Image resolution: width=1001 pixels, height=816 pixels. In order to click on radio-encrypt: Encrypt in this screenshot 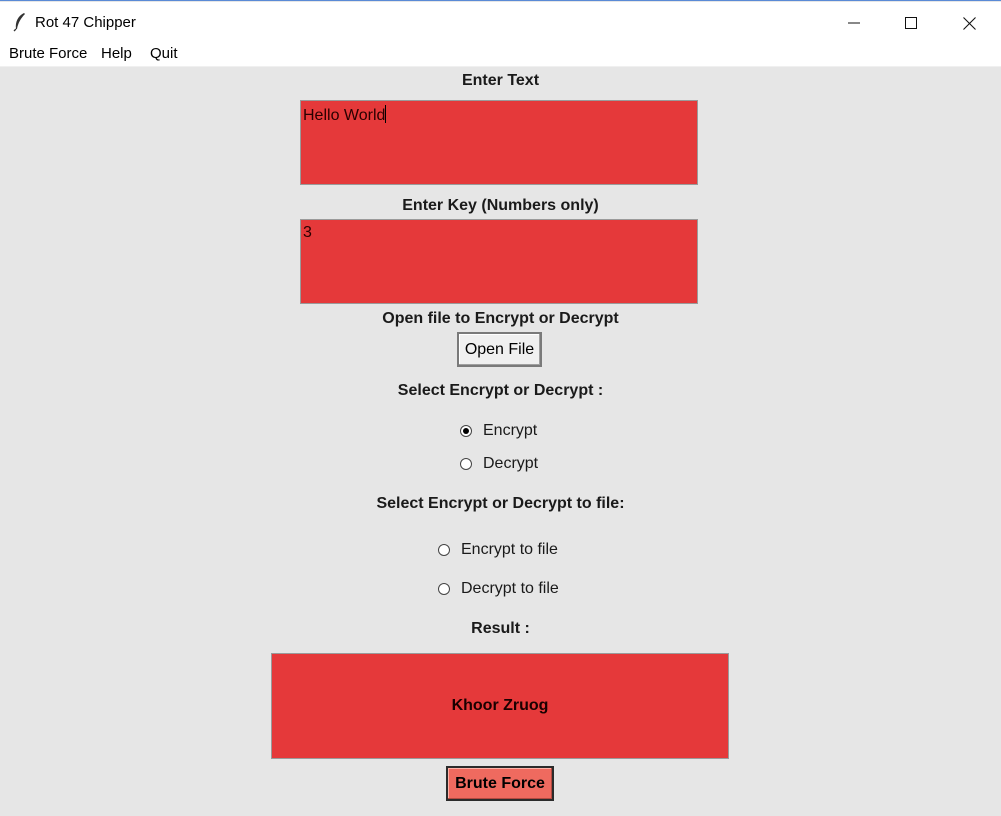, I will do `click(498, 431)`.